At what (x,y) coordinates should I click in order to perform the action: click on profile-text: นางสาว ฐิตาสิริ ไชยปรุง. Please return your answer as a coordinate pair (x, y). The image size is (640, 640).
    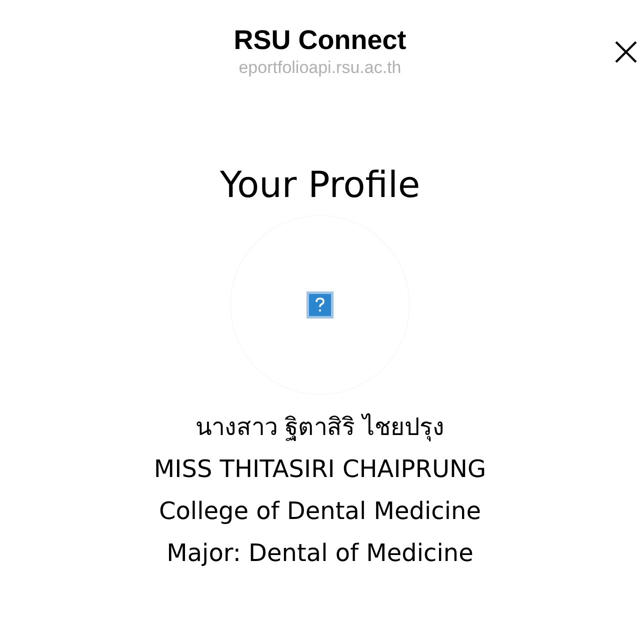
    Looking at the image, I should click on (320, 428).